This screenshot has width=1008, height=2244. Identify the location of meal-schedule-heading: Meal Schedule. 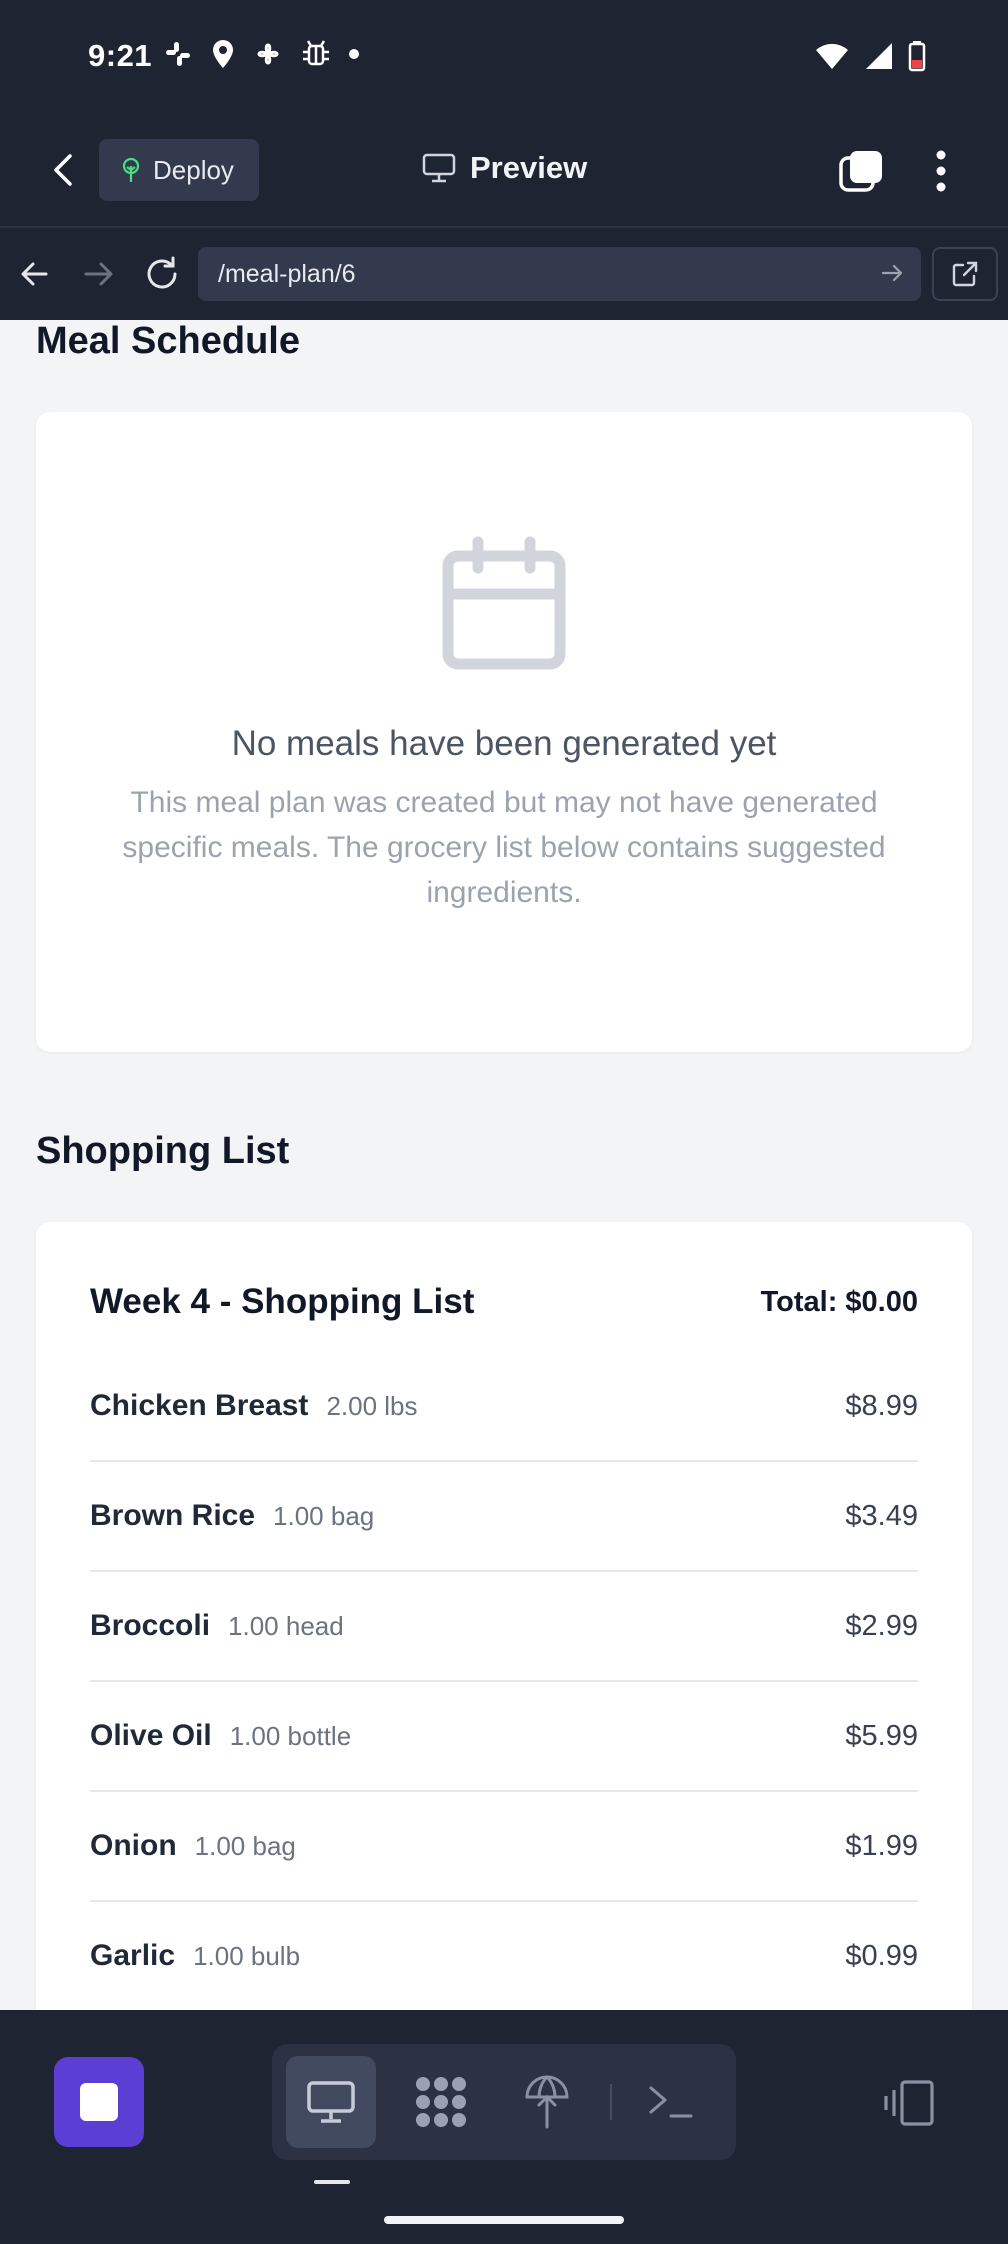
(168, 341).